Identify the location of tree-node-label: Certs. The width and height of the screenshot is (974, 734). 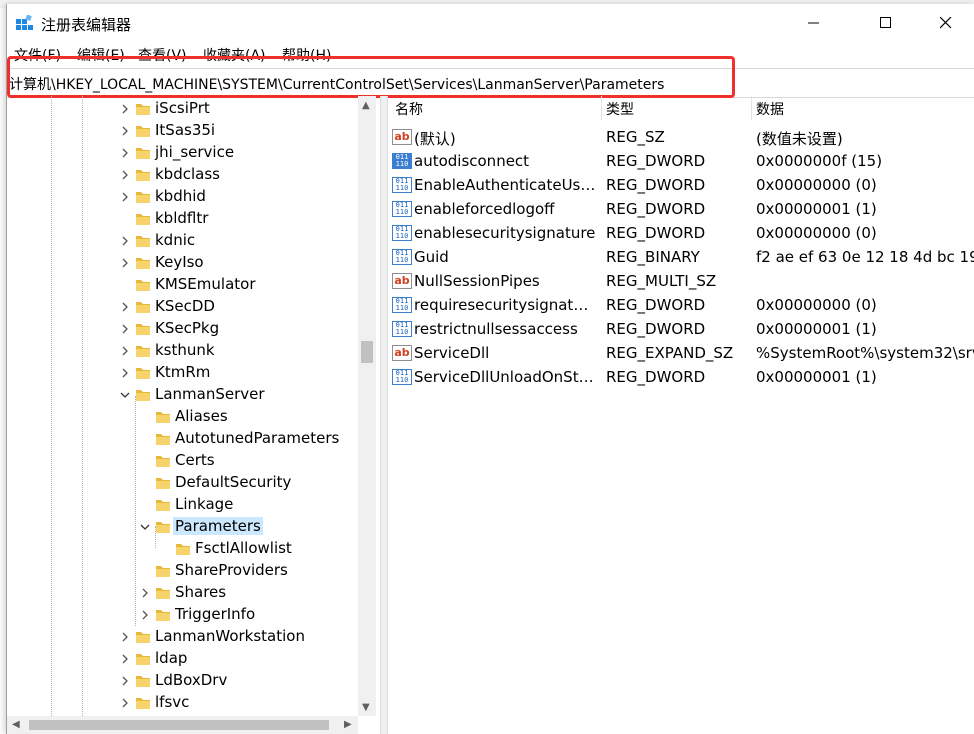
(195, 460).